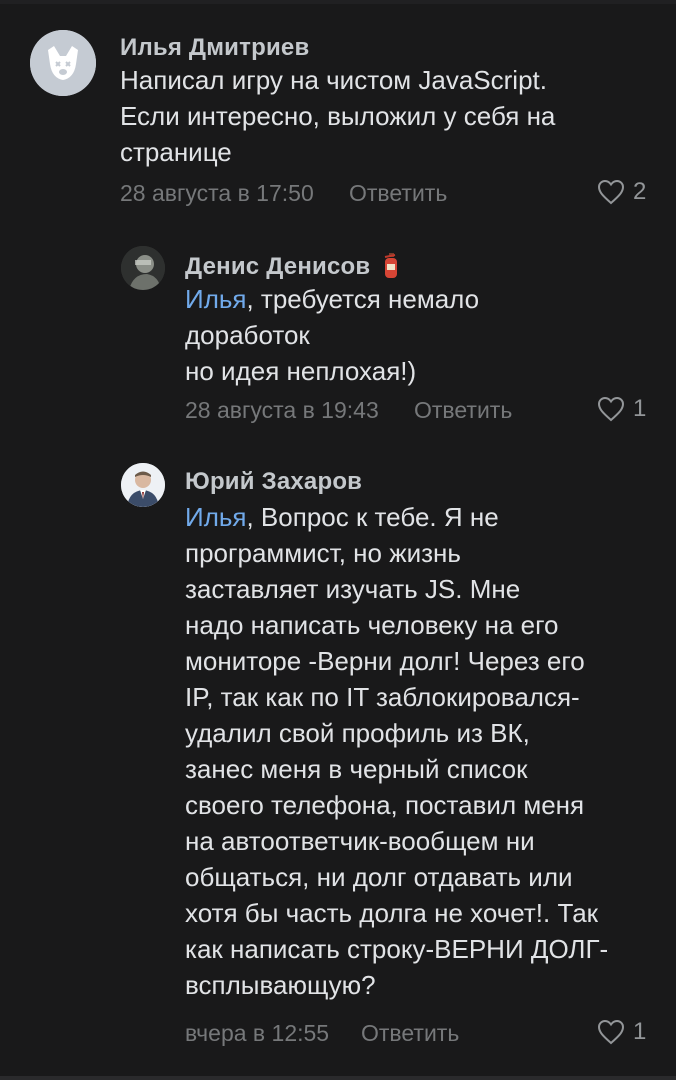 This screenshot has width=676, height=1080. What do you see at coordinates (356, 769) in the screenshot?
I see `text-line: занес меня в черный список` at bounding box center [356, 769].